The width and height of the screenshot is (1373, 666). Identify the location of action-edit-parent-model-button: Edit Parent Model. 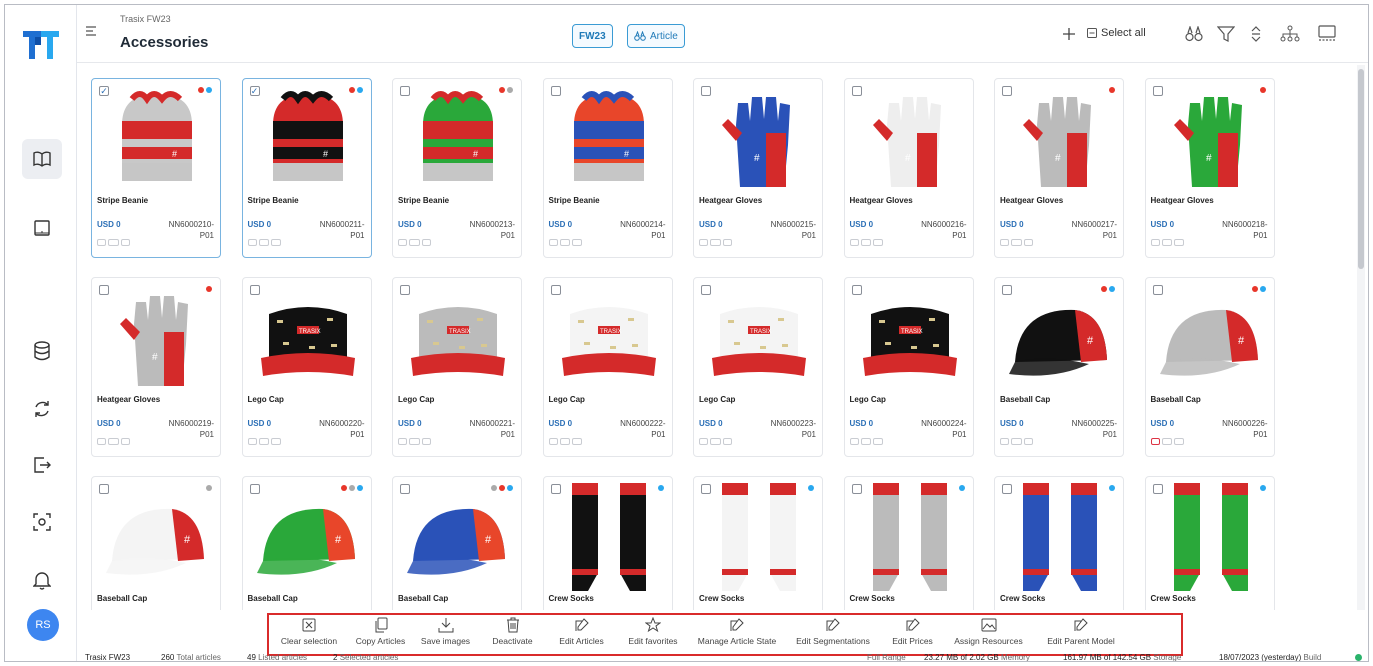
(1081, 633).